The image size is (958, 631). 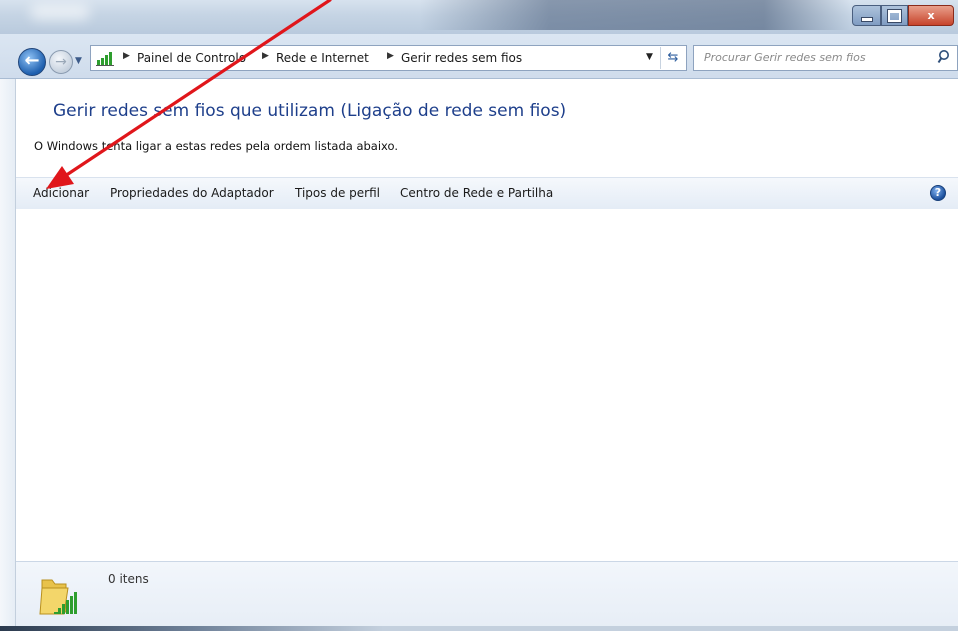 I want to click on breadcrumb-manage-wireless: Gerir redes sem fios, so click(x=461, y=58).